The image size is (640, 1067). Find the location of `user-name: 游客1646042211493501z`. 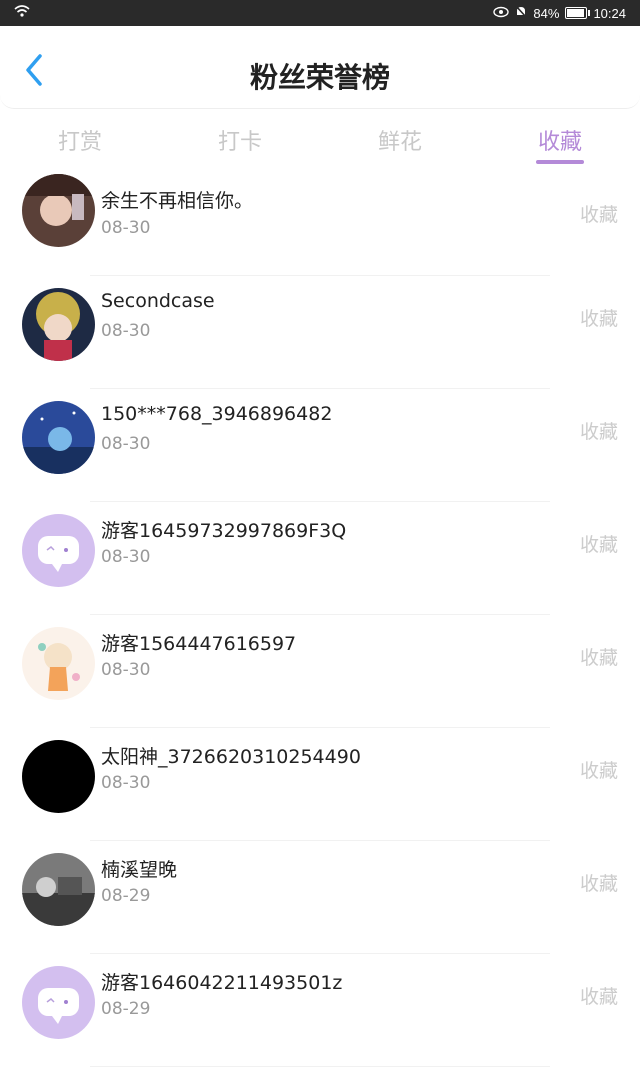

user-name: 游客1646042211493501z is located at coordinates (222, 983).